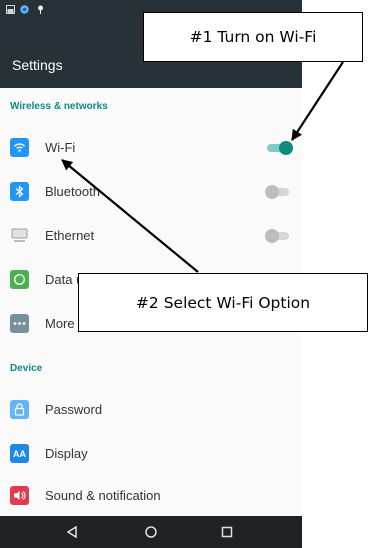 The height and width of the screenshot is (548, 388). Describe the element at coordinates (19, 323) in the screenshot. I see `more-icon` at that location.